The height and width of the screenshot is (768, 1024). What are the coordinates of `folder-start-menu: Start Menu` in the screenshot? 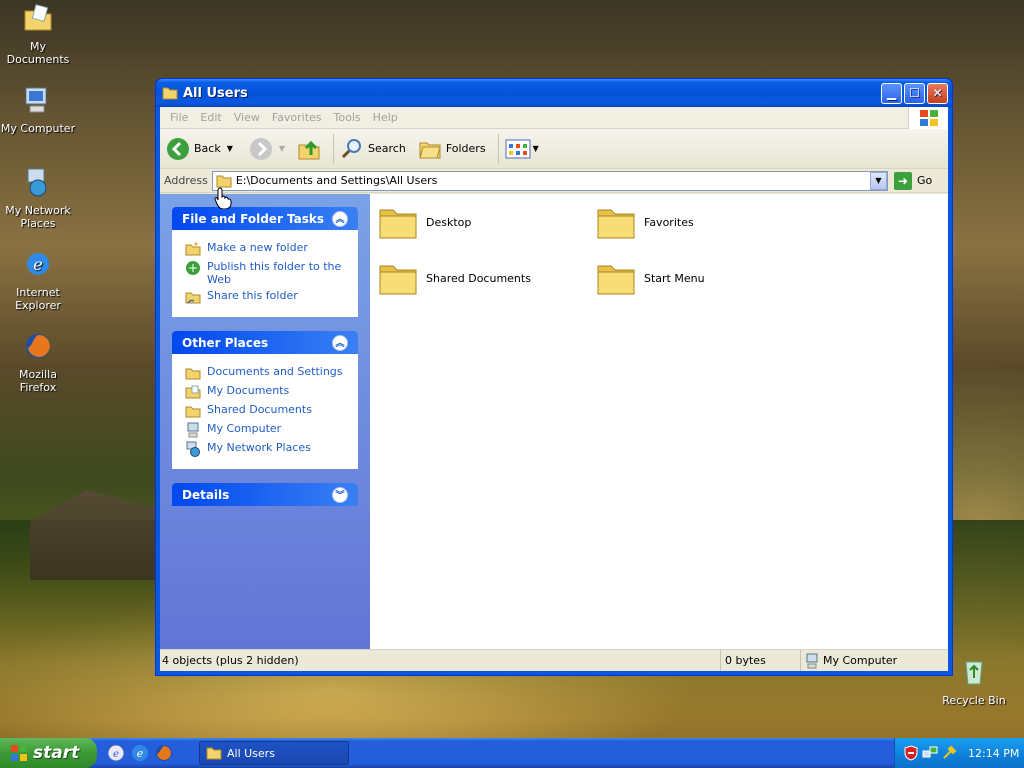 It's located at (650, 278).